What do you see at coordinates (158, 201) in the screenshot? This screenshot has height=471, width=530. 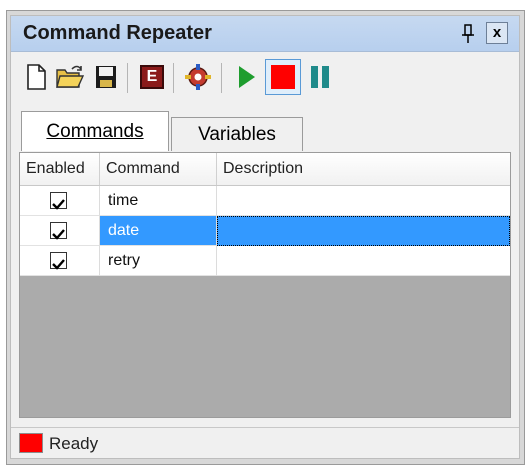 I see `command-cell: time` at bounding box center [158, 201].